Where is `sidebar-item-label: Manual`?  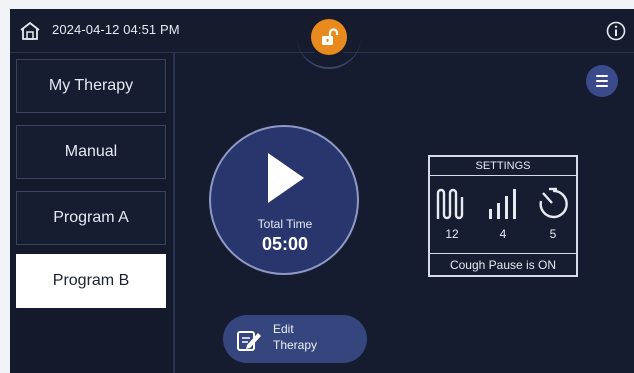
sidebar-item-label: Manual is located at coordinates (91, 151).